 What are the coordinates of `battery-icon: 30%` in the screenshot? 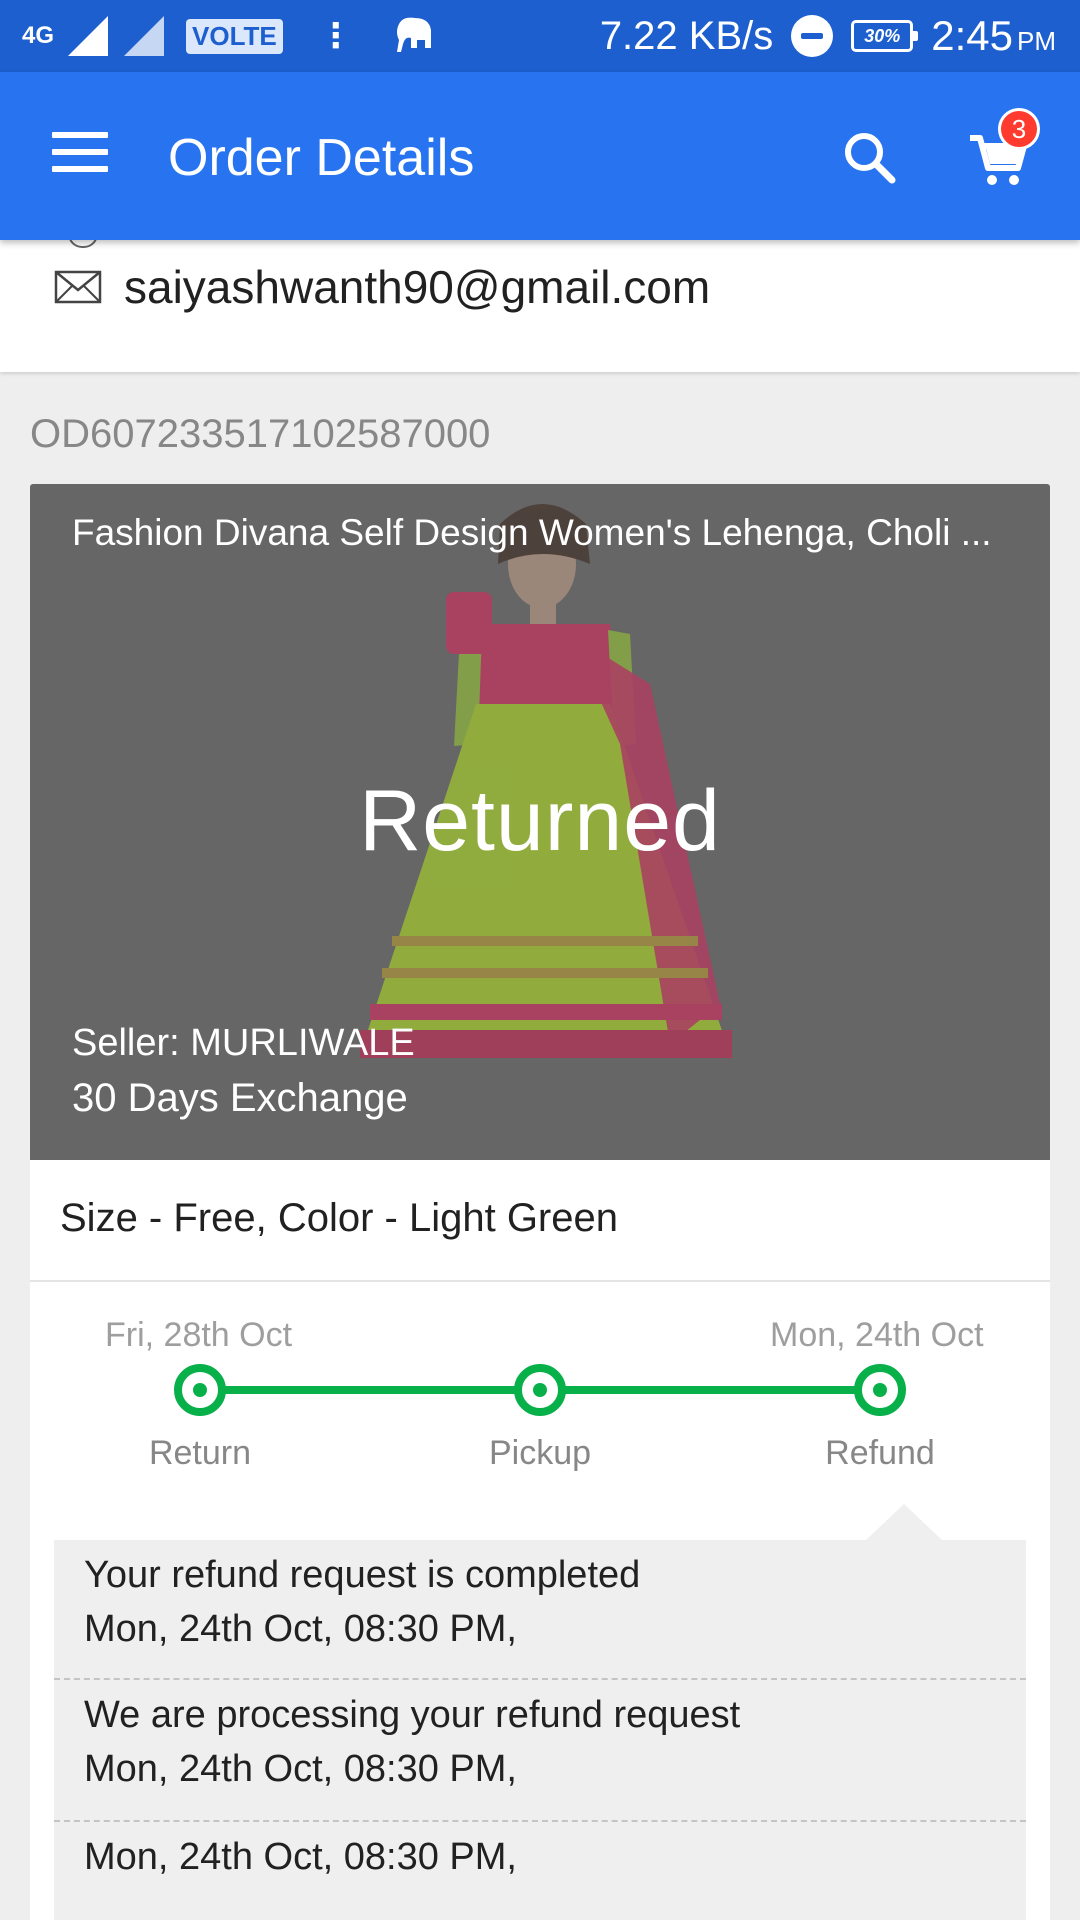 It's located at (885, 36).